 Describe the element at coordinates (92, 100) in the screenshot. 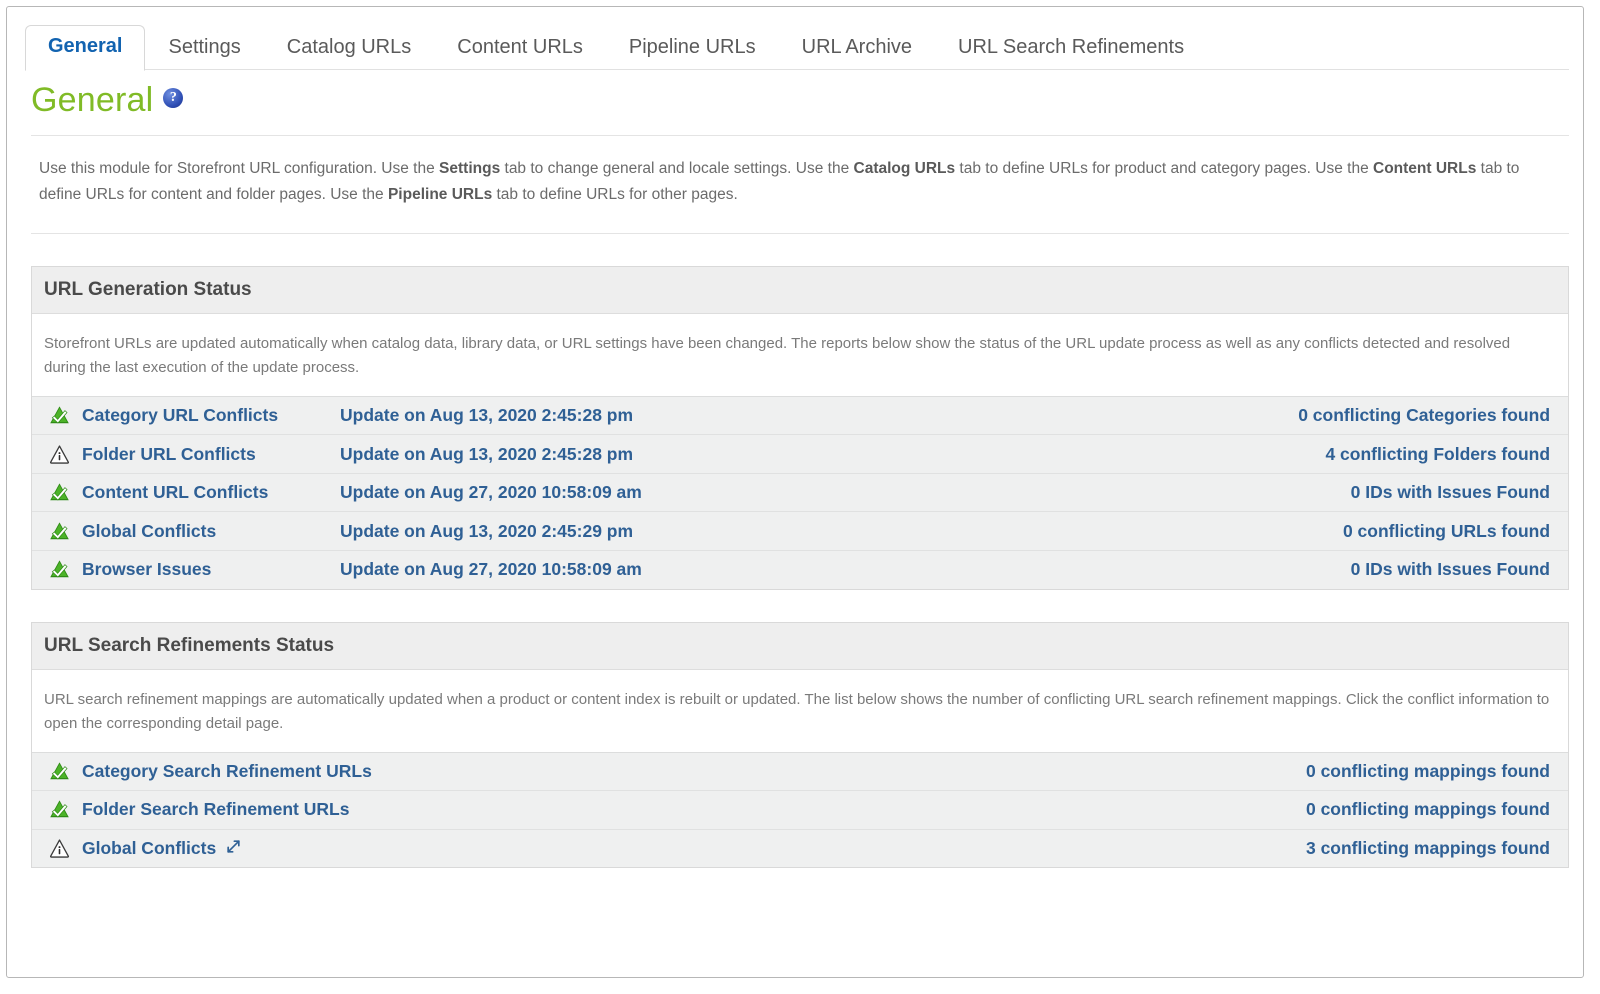

I see `page-title: General` at that location.